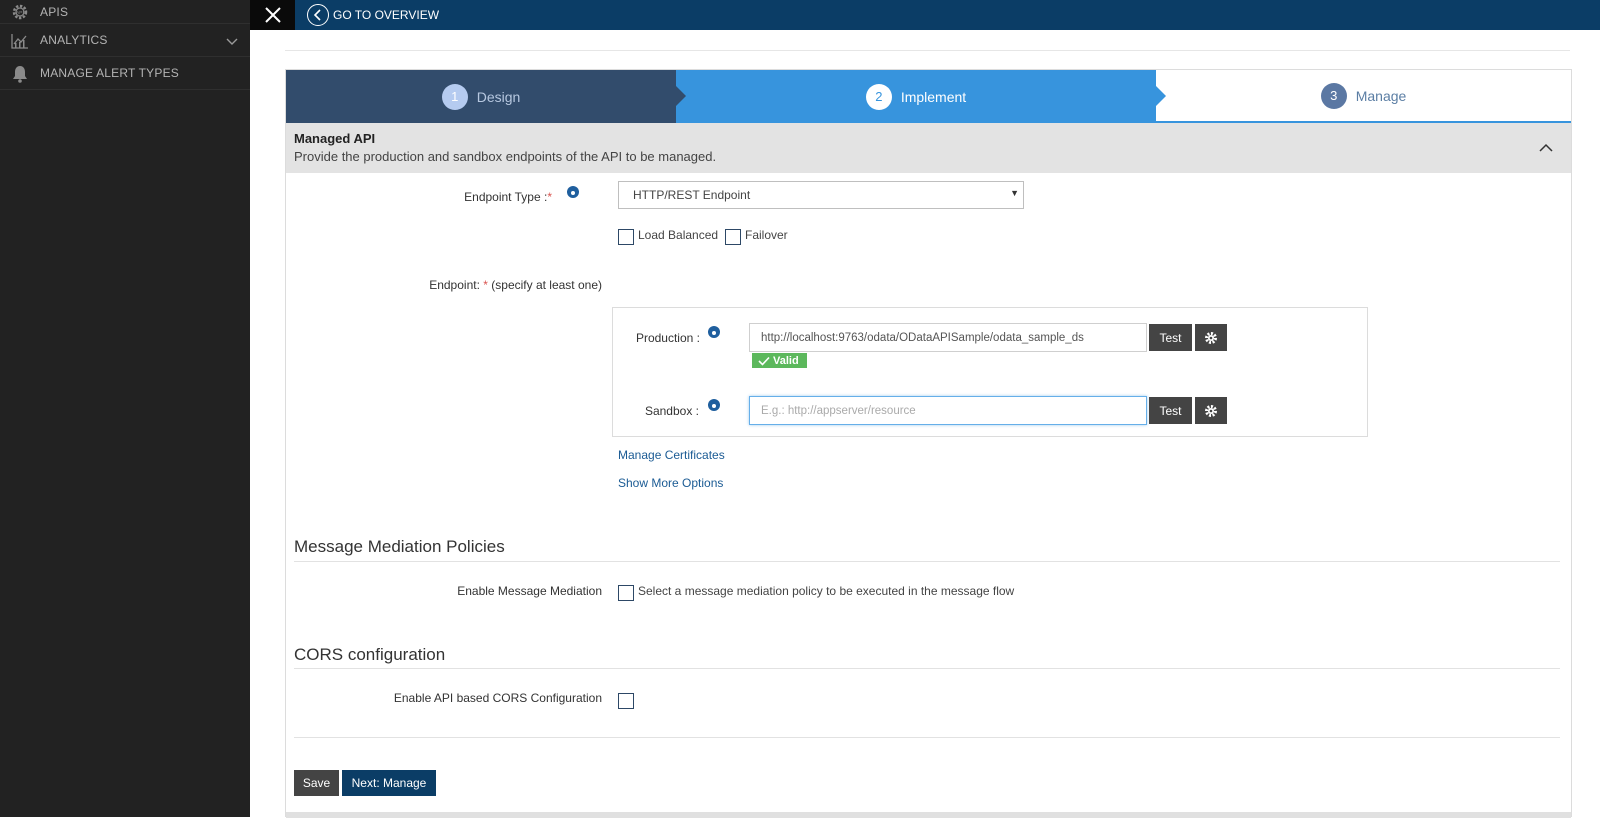  Describe the element at coordinates (318, 15) in the screenshot. I see `chevron-left-icon` at that location.